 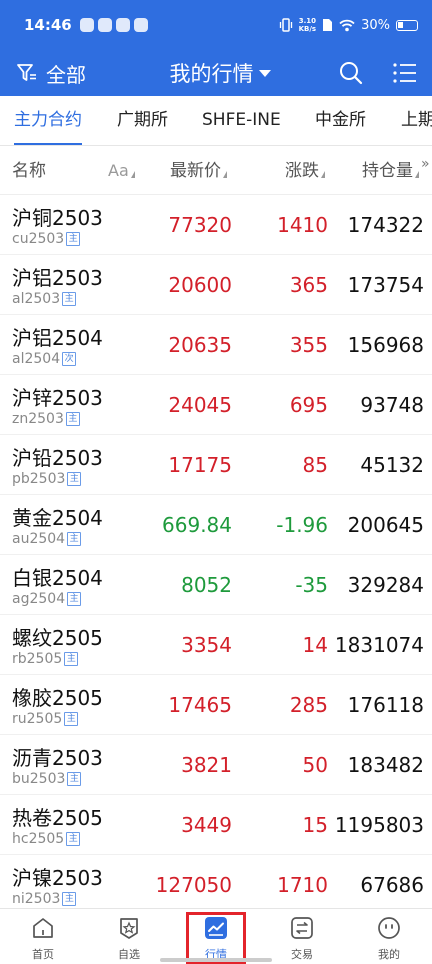 I want to click on quote-row: 沪铜2503 cu2503 主 77320 1410 174322, so click(x=216, y=225).